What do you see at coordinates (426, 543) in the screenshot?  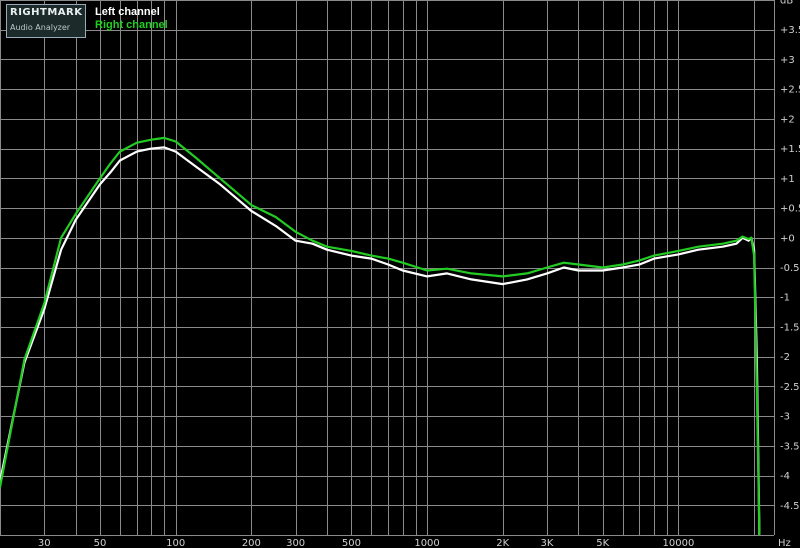 I see `x-tick-label: 1000` at bounding box center [426, 543].